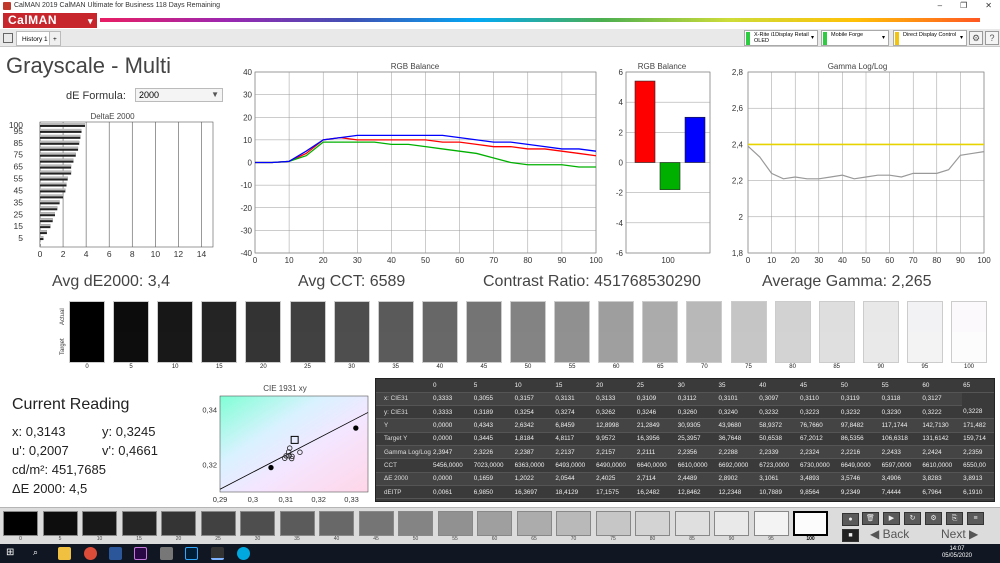 The width and height of the screenshot is (1000, 563). I want to click on patch-level-label: 85, so click(692, 539).